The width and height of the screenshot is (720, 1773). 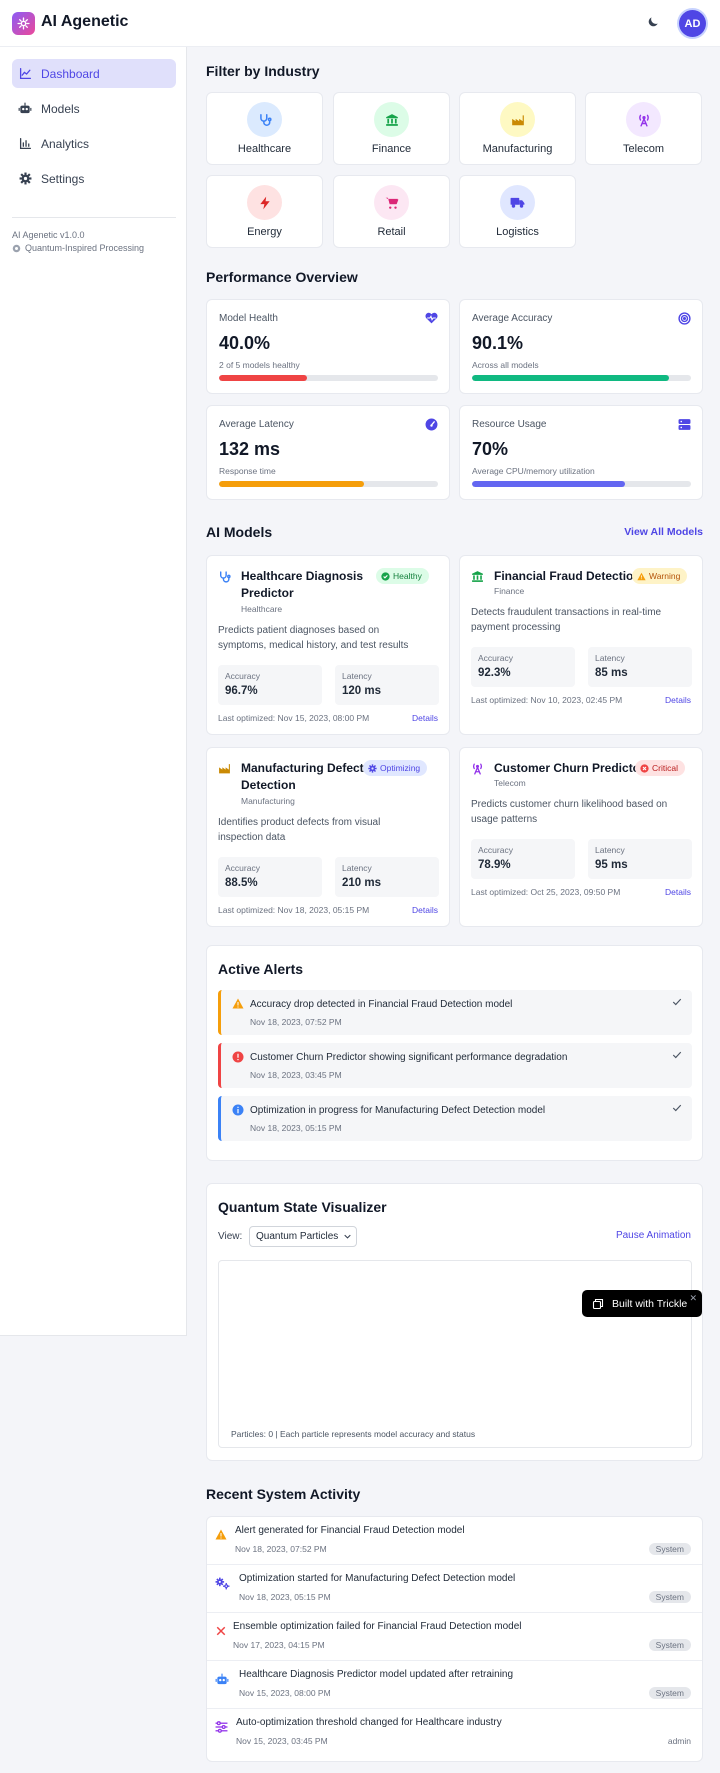 What do you see at coordinates (598, 1304) in the screenshot?
I see `trickle-logo-icon` at bounding box center [598, 1304].